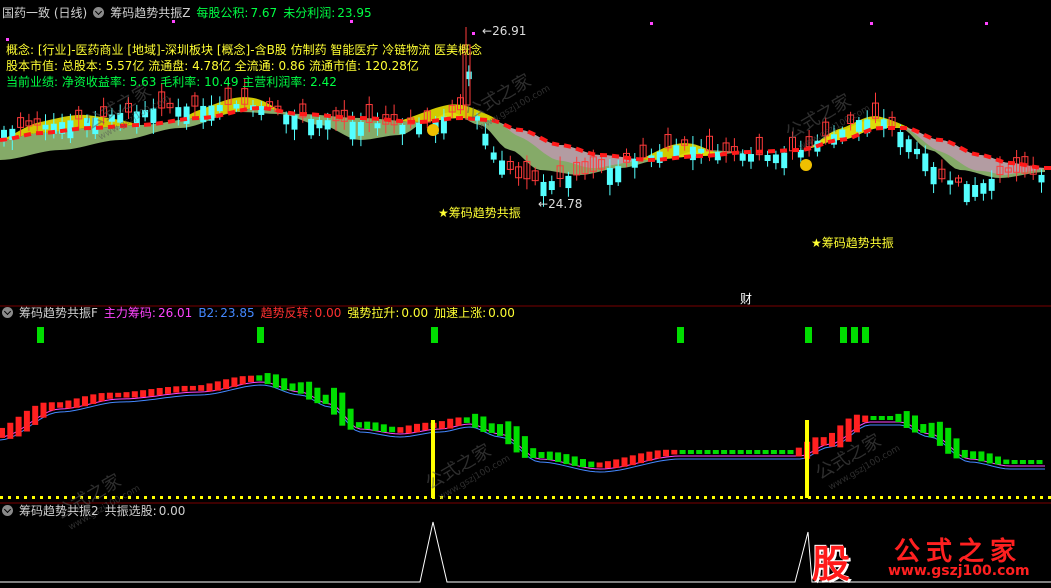  I want to click on chip-indicator-name: 筹码趋势共振F, so click(58, 313).